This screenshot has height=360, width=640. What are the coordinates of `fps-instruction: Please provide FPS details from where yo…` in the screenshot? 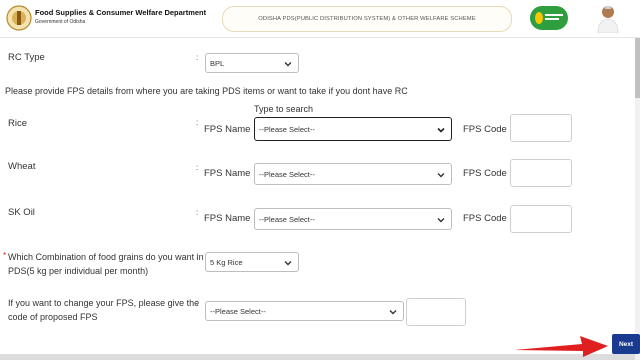 It's located at (206, 91).